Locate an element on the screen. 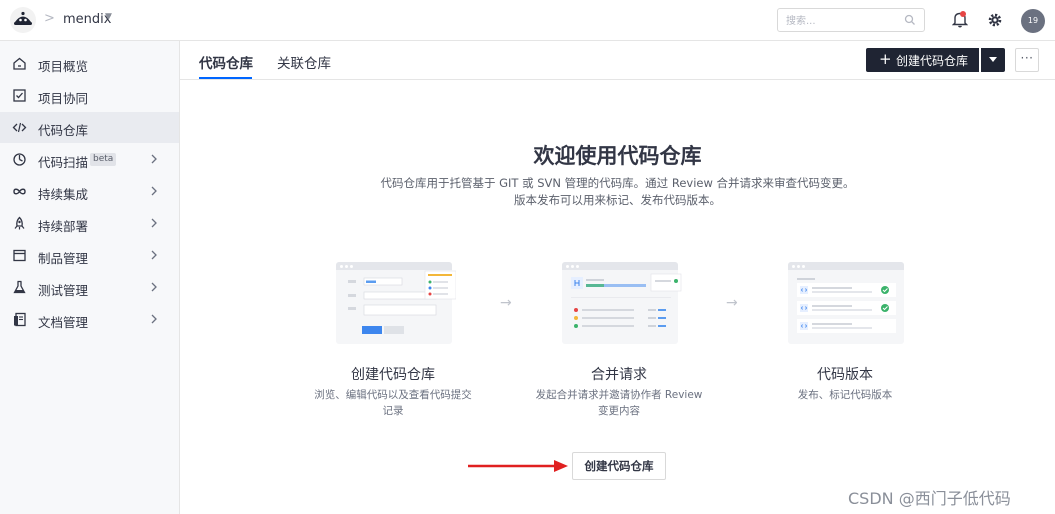  book-icon is located at coordinates (20, 319).